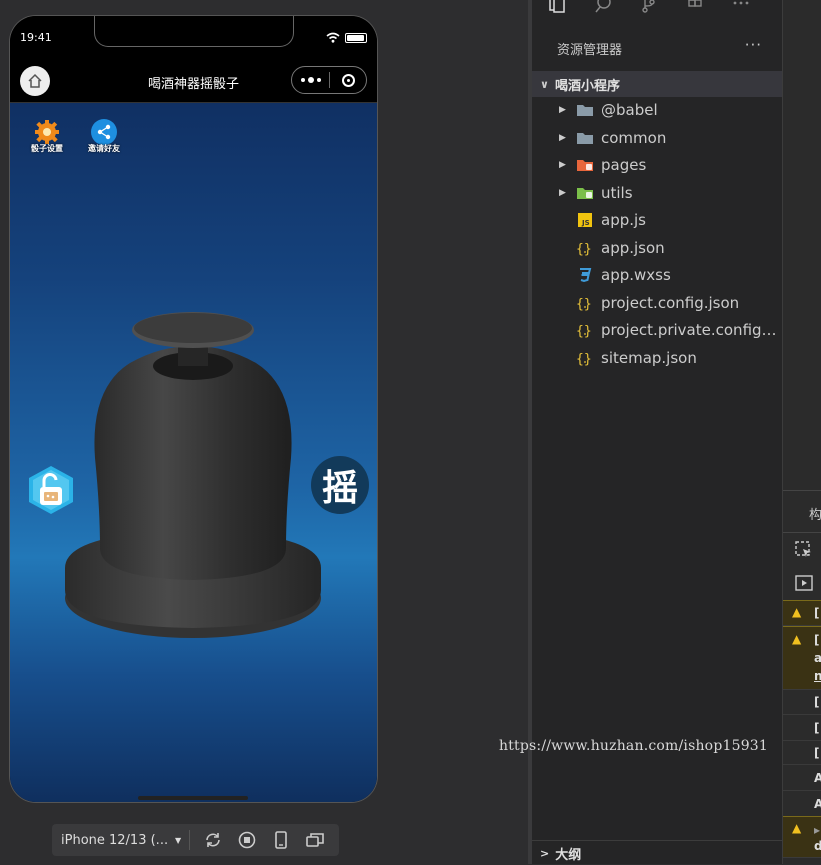 This screenshot has width=821, height=865. What do you see at coordinates (104, 148) in the screenshot?
I see `invite-friends-label: 邀请好友` at bounding box center [104, 148].